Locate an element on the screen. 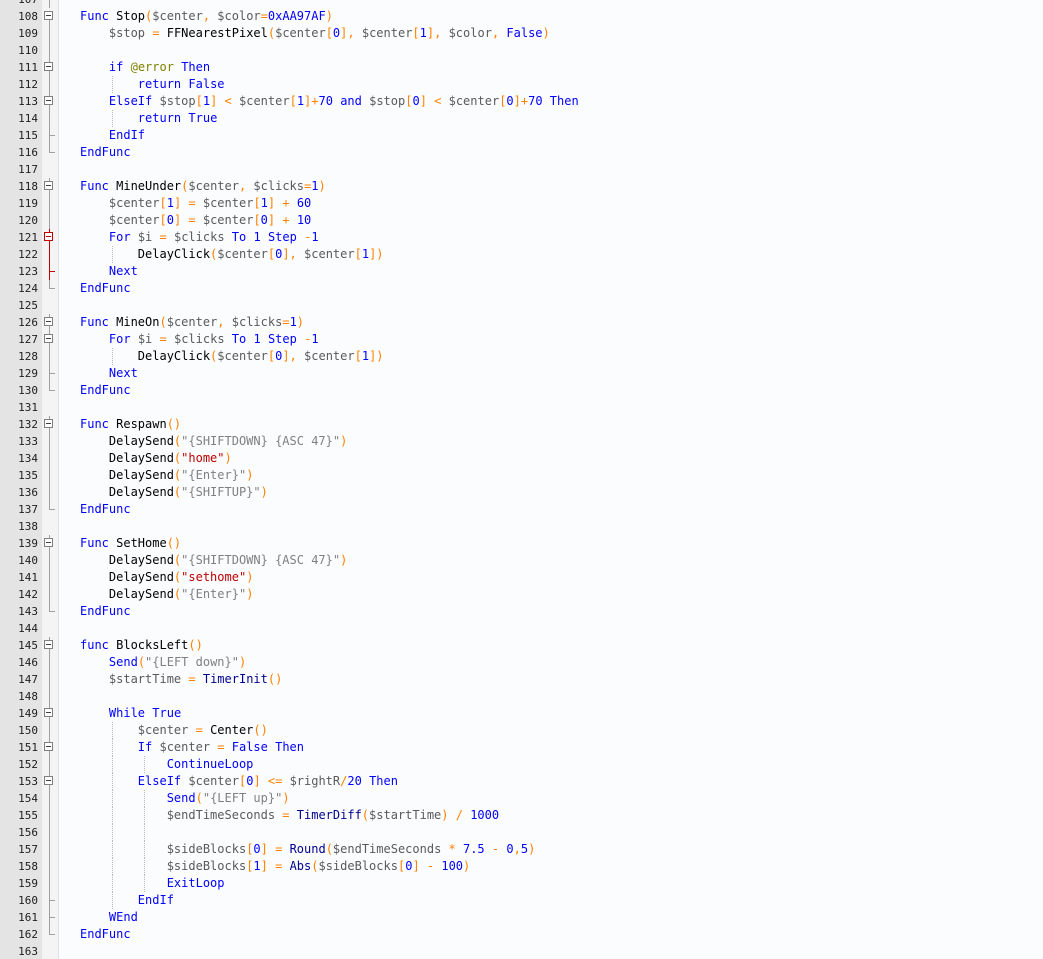 This screenshot has width=1043, height=959. code-token: "{SHIFTDOWN} {ASC 47}" is located at coordinates (261, 441).